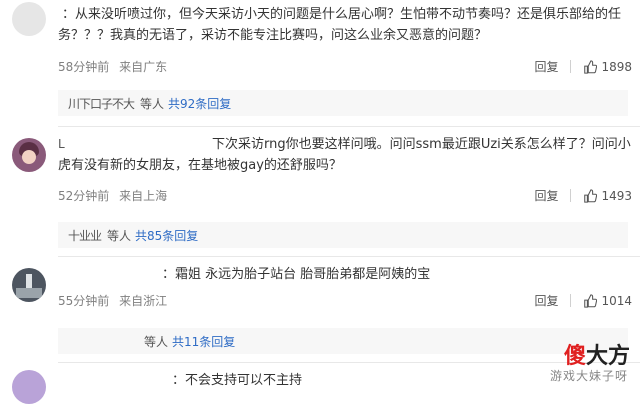 This screenshot has width=640, height=404. Describe the element at coordinates (616, 66) in the screenshot. I see `like-count: 1898` at that location.